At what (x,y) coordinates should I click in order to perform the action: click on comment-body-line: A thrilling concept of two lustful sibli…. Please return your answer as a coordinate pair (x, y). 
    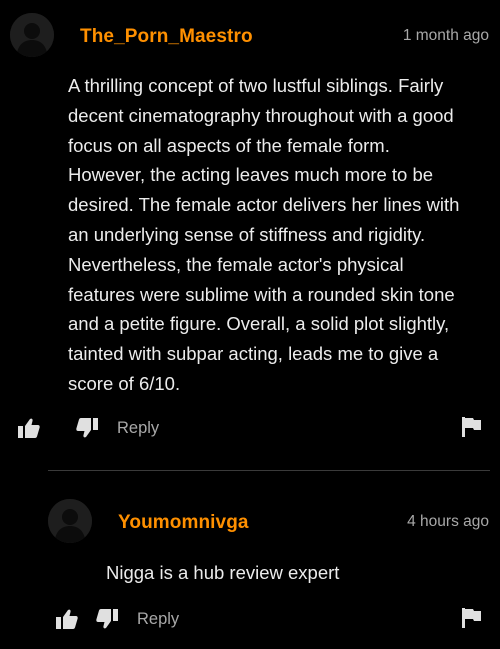
    Looking at the image, I should click on (256, 85).